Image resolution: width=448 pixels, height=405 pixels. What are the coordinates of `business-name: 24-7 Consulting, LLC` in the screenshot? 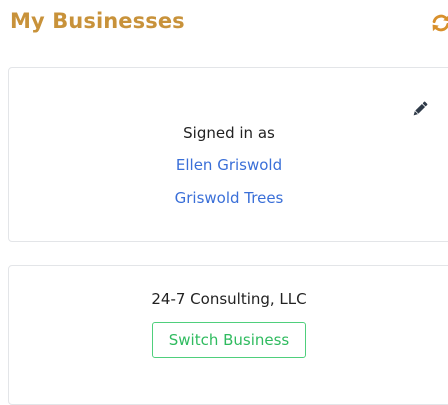 It's located at (229, 299).